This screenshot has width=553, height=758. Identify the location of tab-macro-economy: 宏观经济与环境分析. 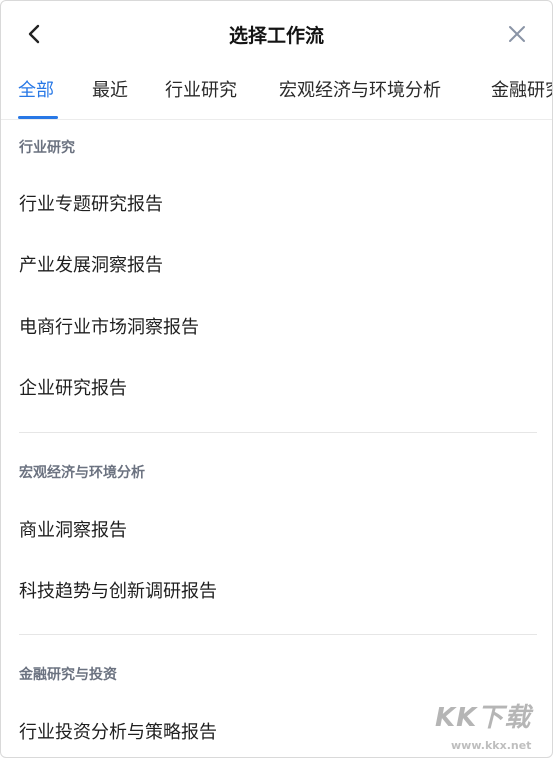
(360, 91).